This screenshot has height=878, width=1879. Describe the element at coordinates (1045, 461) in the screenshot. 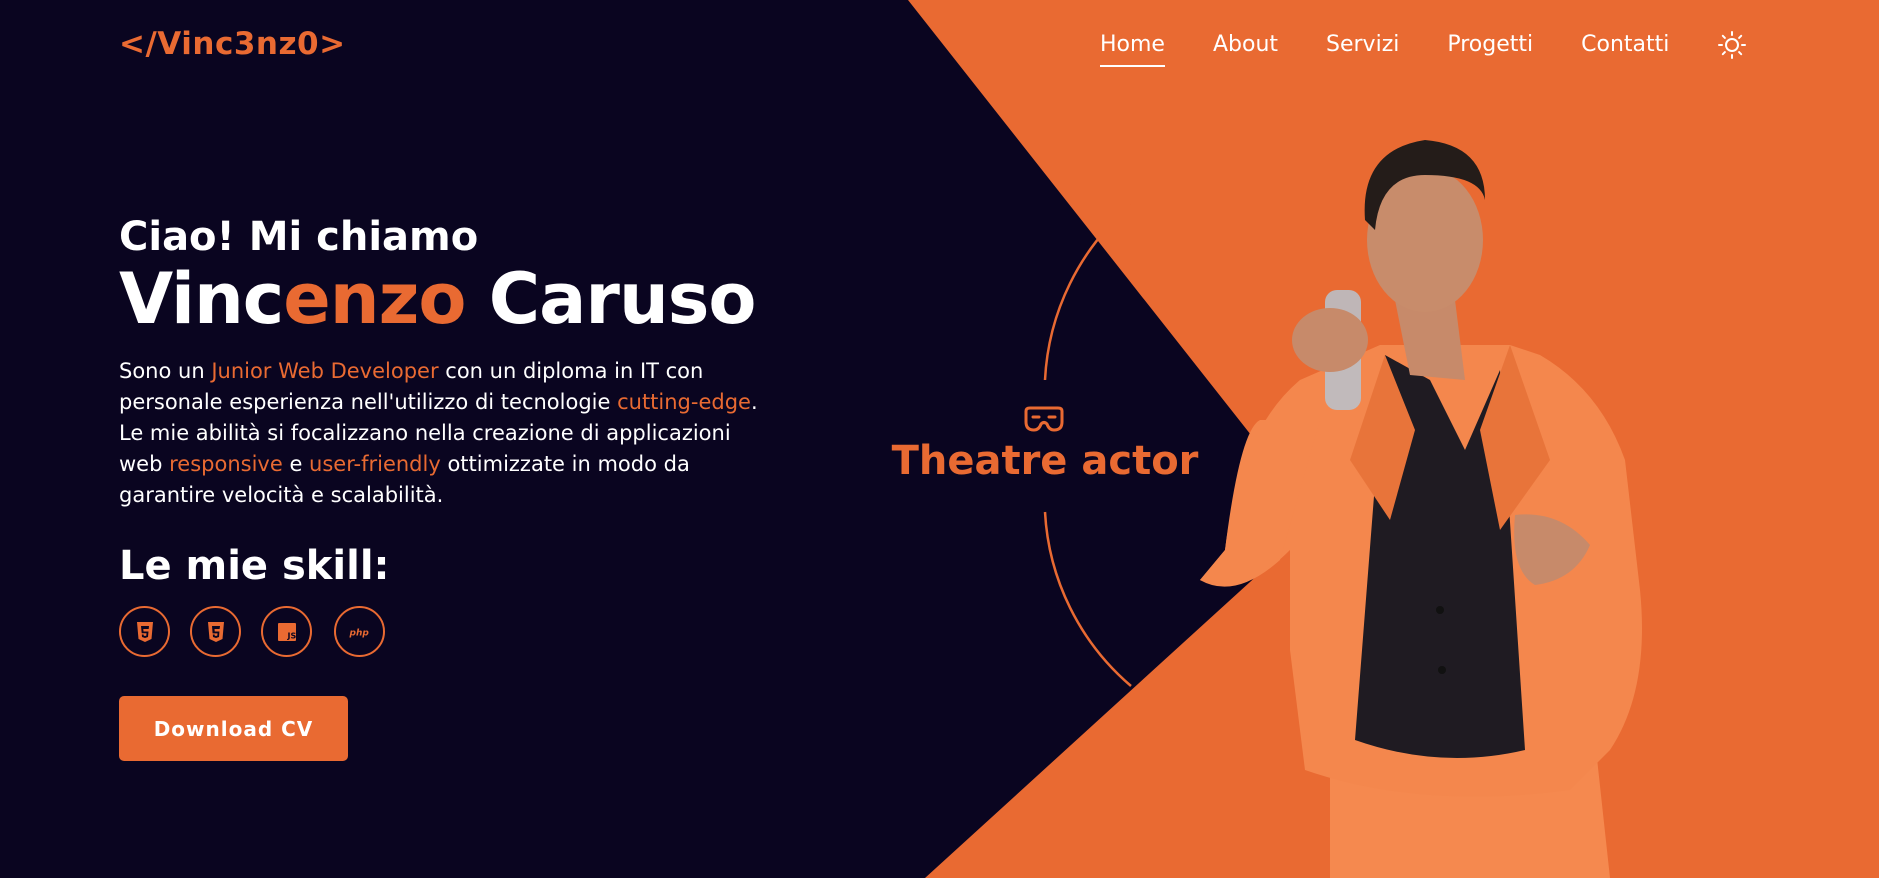

I see `role-label: Theatre actor` at that location.